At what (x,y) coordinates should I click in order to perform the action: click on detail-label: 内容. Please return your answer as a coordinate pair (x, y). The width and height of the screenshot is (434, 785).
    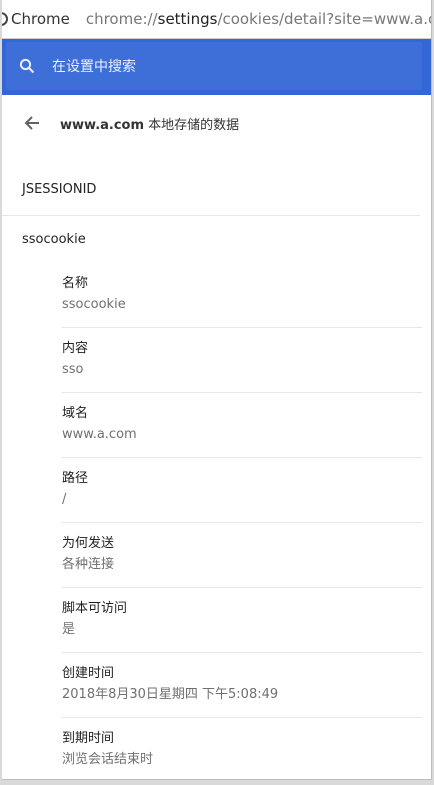
    Looking at the image, I should click on (75, 348).